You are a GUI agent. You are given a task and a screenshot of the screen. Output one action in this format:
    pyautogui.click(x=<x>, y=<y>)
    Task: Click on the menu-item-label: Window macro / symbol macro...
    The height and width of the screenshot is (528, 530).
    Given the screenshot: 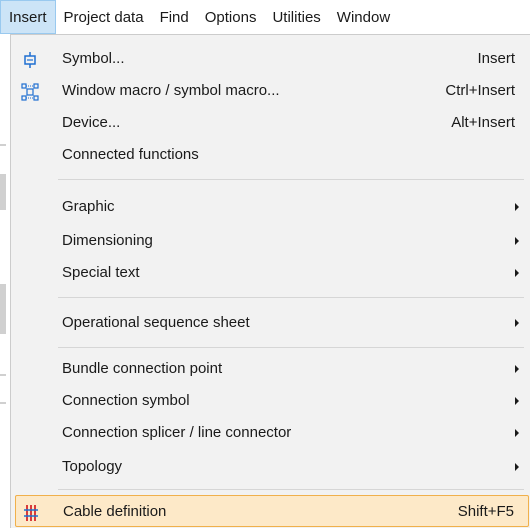 What is the action you would take?
    pyautogui.click(x=171, y=90)
    